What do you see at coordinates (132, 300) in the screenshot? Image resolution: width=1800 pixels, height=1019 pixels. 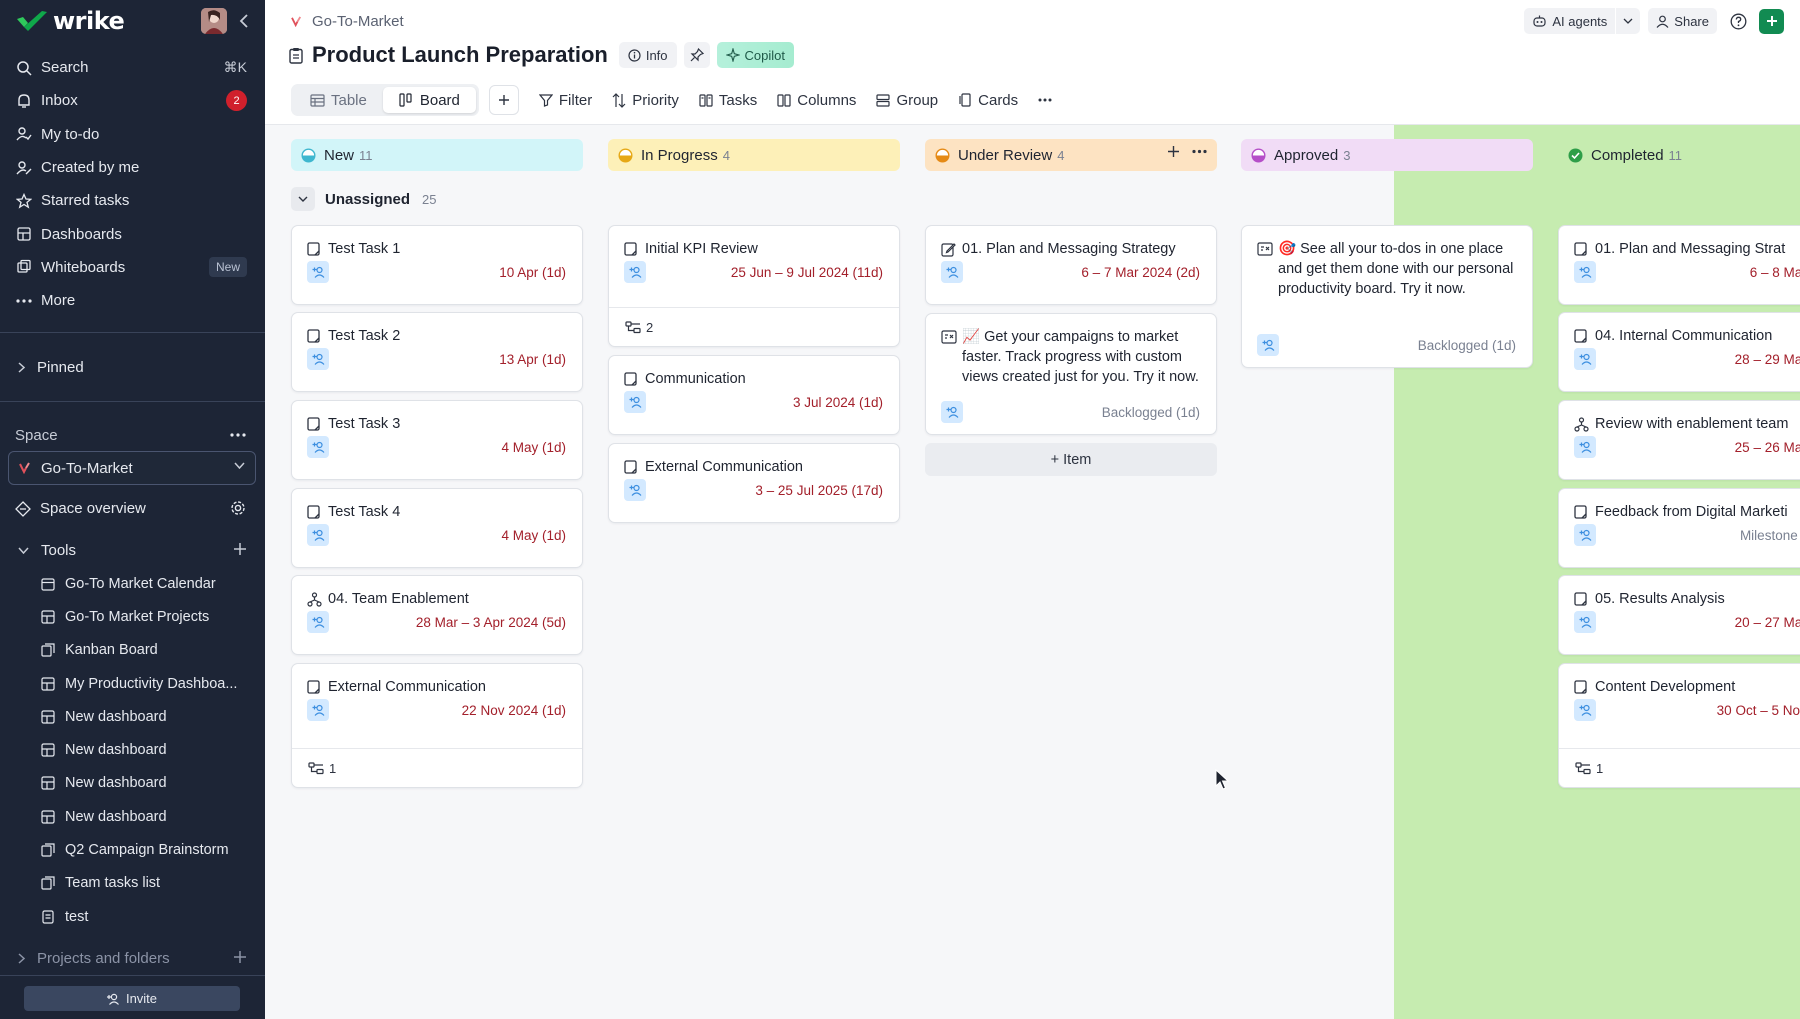 I see `sidebar-item-more: More` at bounding box center [132, 300].